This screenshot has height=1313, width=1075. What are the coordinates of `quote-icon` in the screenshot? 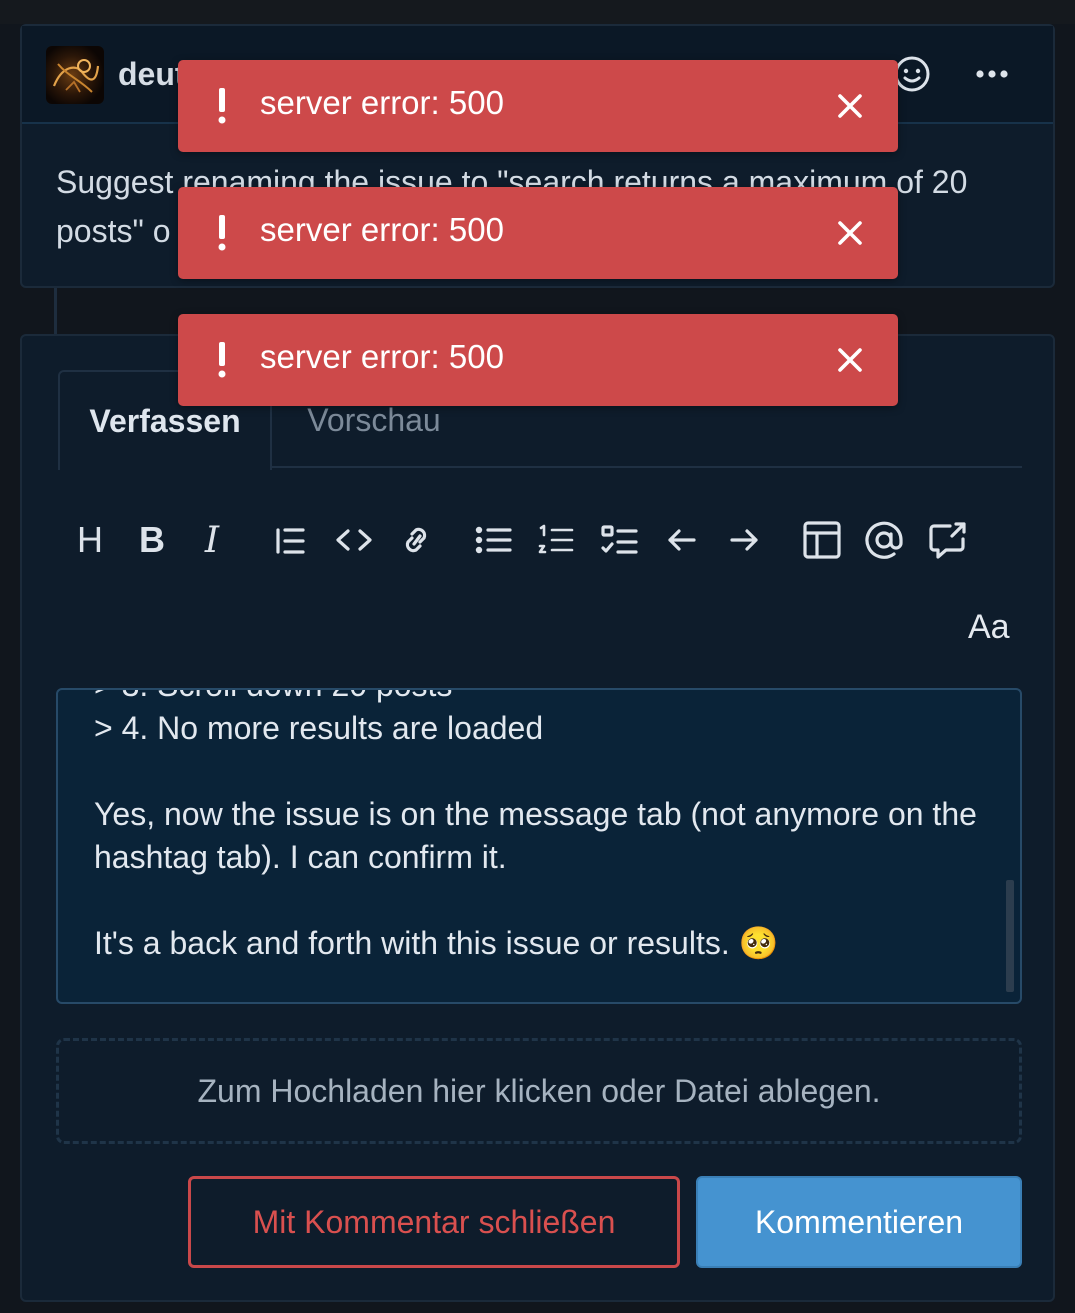 It's located at (290, 540).